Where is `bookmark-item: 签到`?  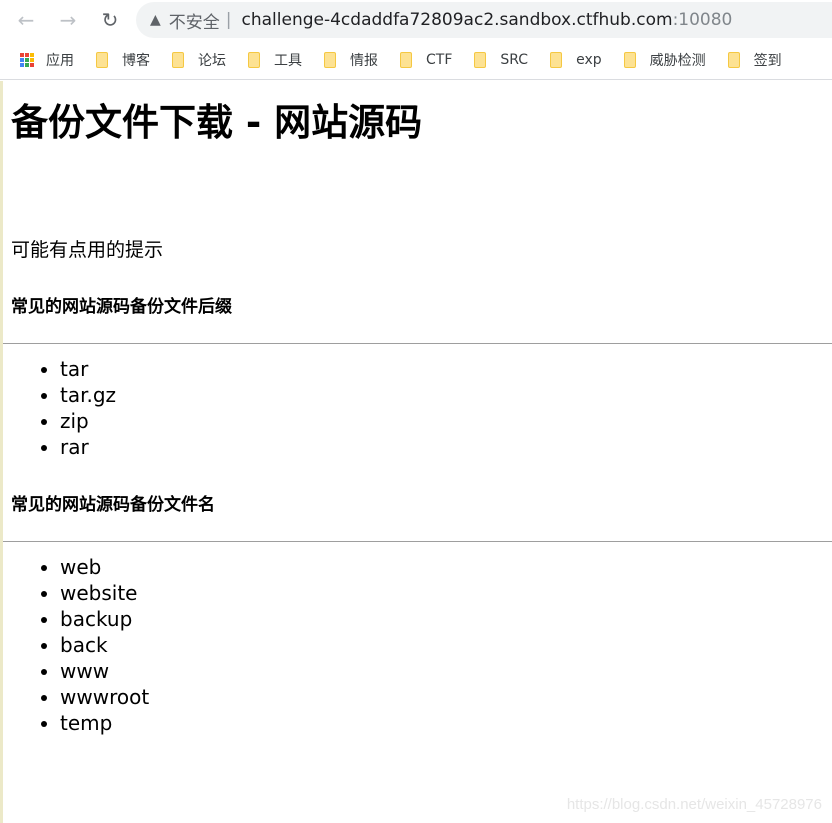 bookmark-item: 签到 is located at coordinates (754, 60).